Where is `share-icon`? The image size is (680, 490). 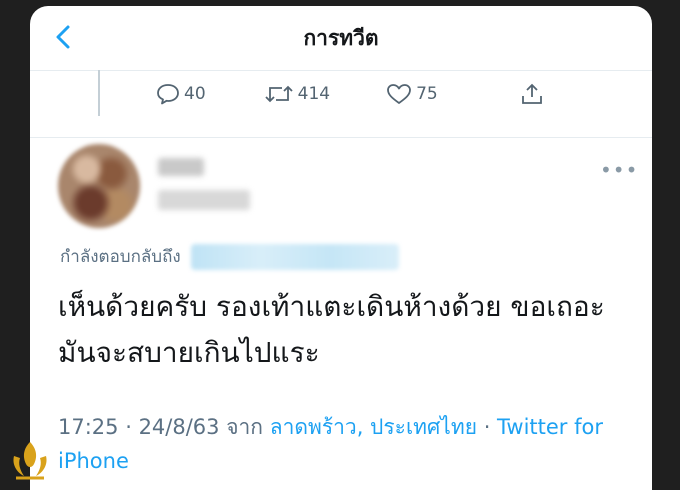 share-icon is located at coordinates (531, 93).